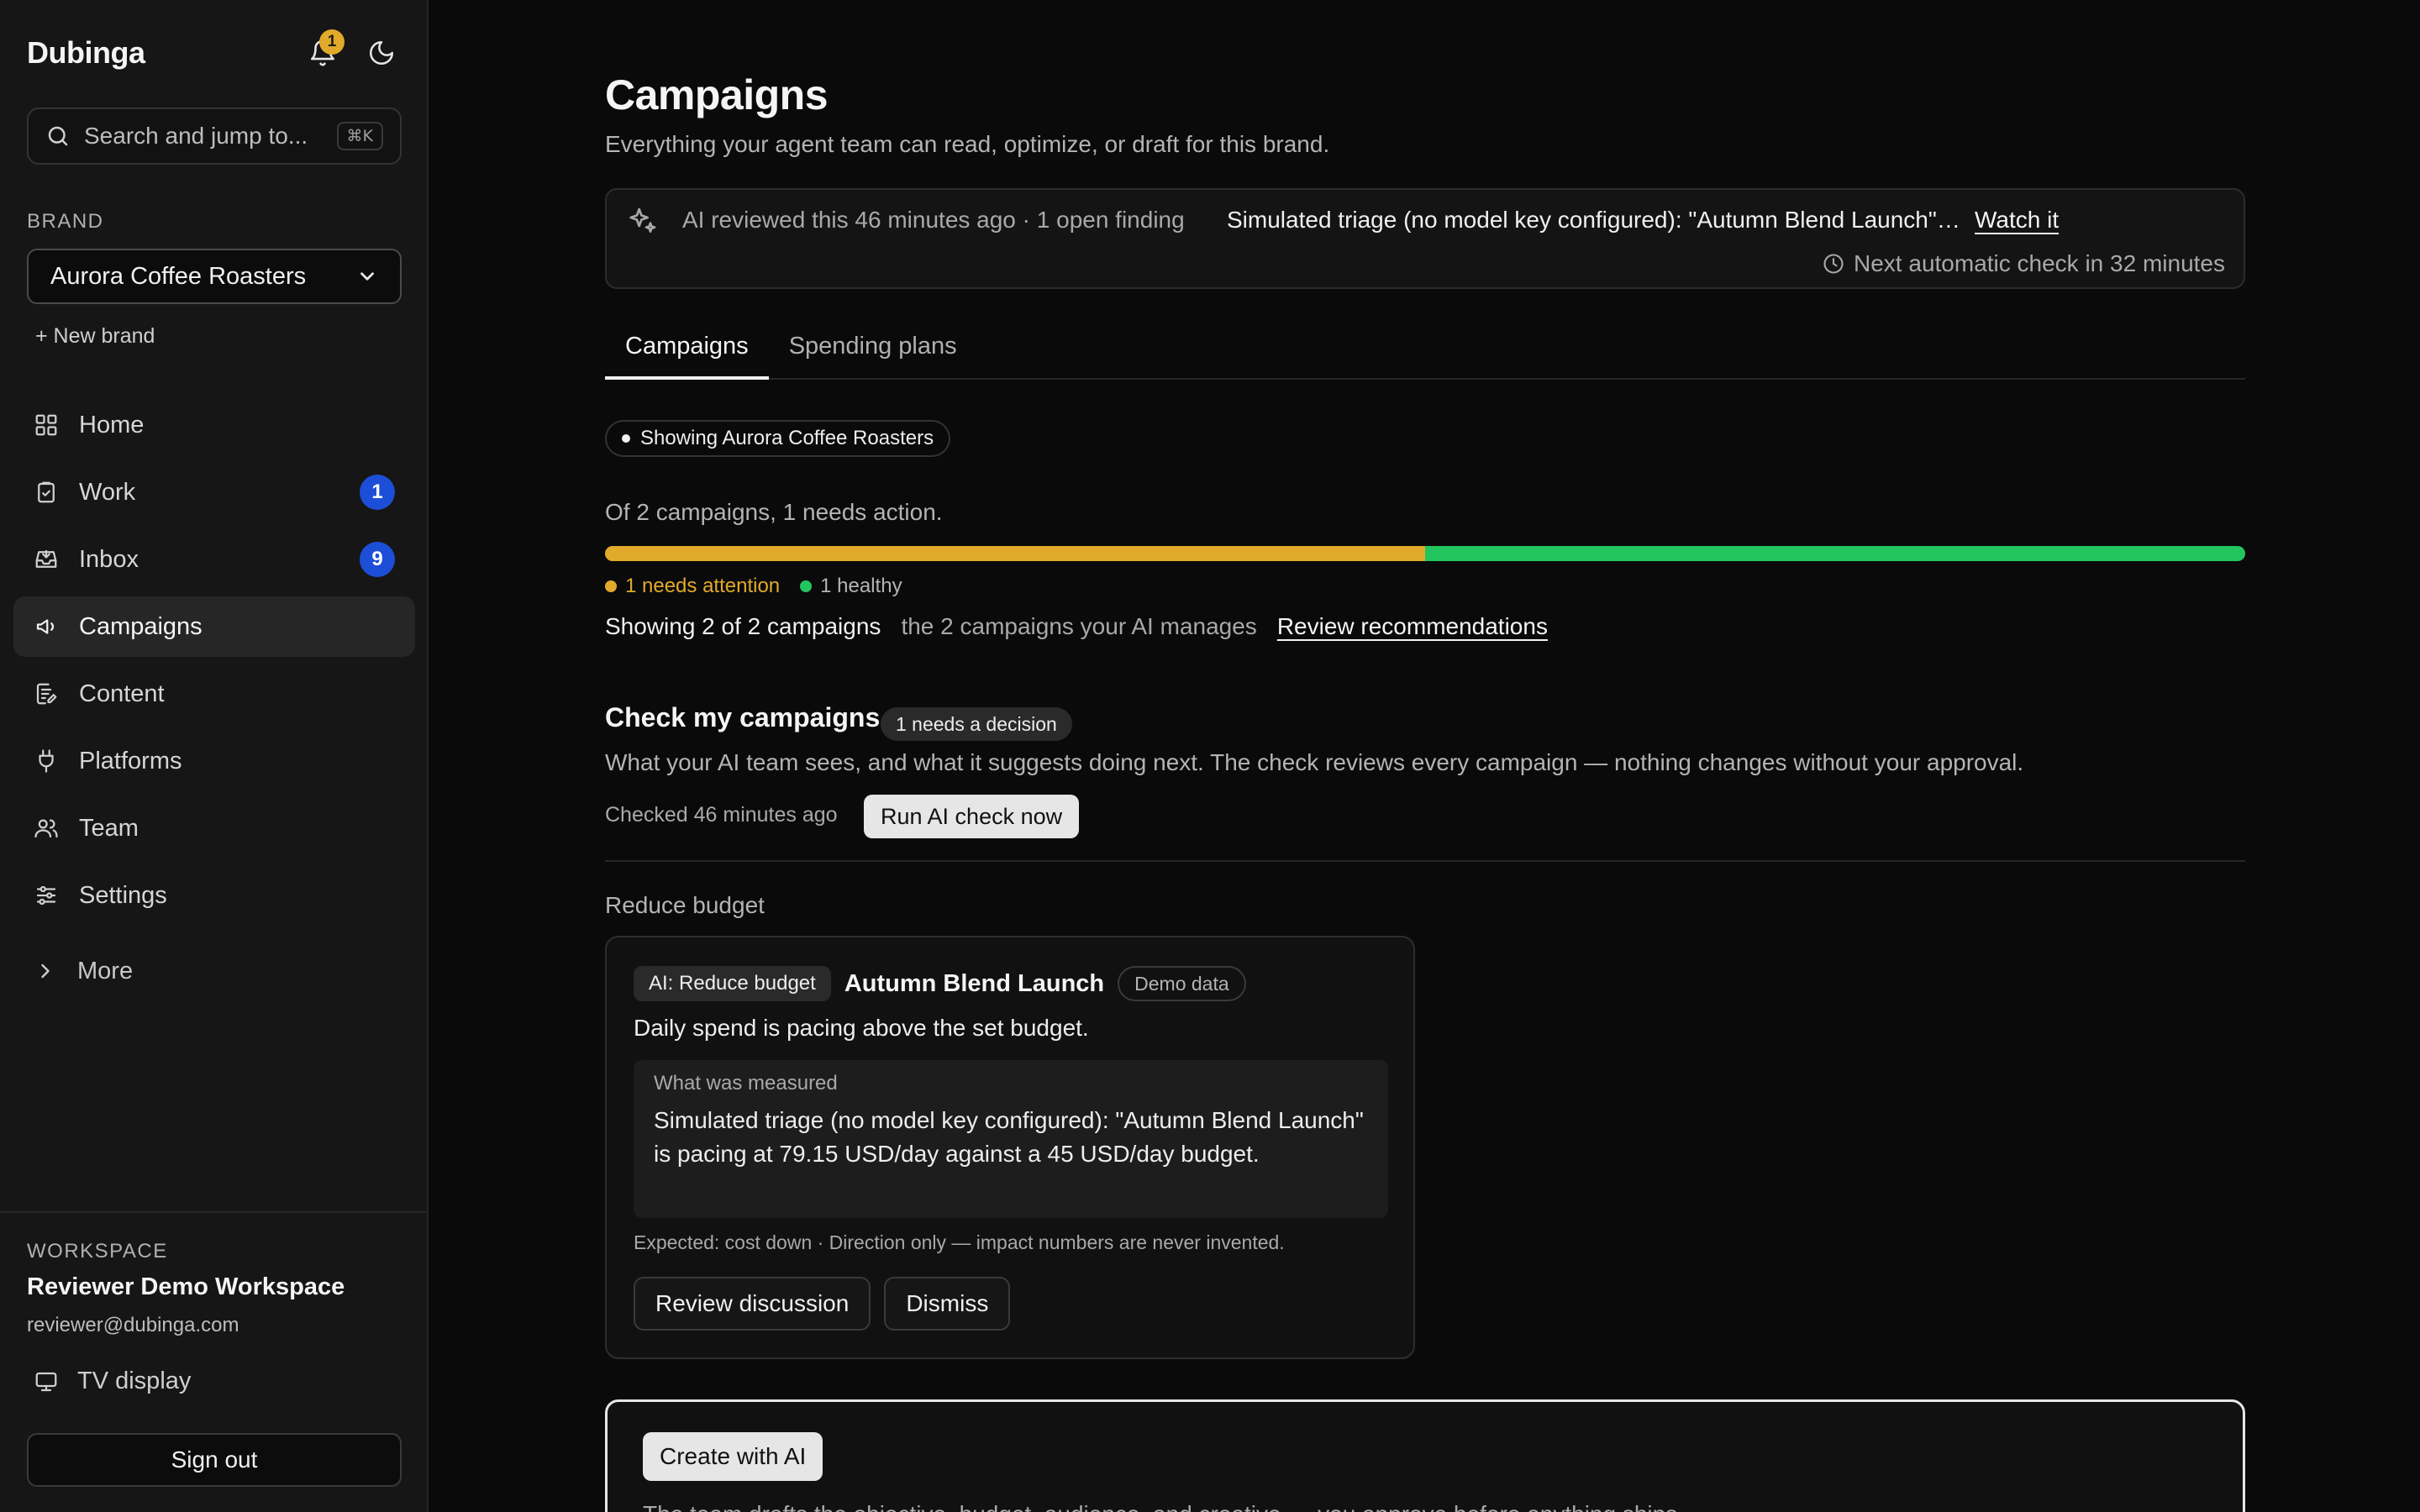  What do you see at coordinates (743, 717) in the screenshot?
I see `check-campaigns-title: Check my campaigns` at bounding box center [743, 717].